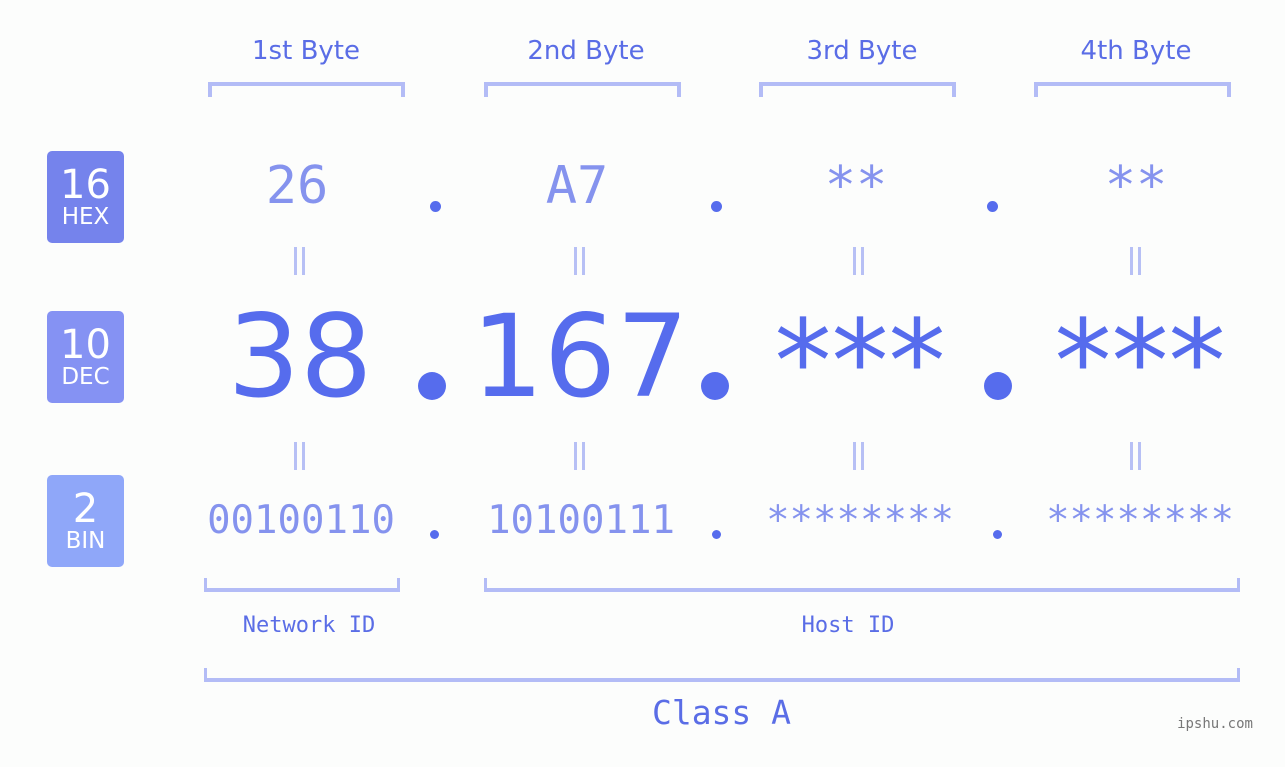 Image resolution: width=1285 pixels, height=767 pixels. I want to click on hex-byte-2: A7, so click(577, 186).